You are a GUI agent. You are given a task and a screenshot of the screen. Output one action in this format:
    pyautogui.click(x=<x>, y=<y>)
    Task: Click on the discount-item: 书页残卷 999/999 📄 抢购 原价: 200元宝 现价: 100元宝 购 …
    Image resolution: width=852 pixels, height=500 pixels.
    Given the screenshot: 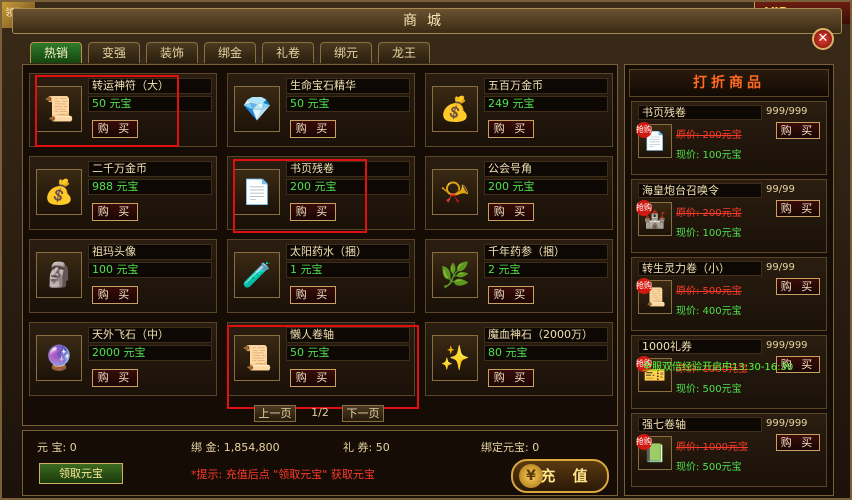 What is the action you would take?
    pyautogui.click(x=729, y=138)
    